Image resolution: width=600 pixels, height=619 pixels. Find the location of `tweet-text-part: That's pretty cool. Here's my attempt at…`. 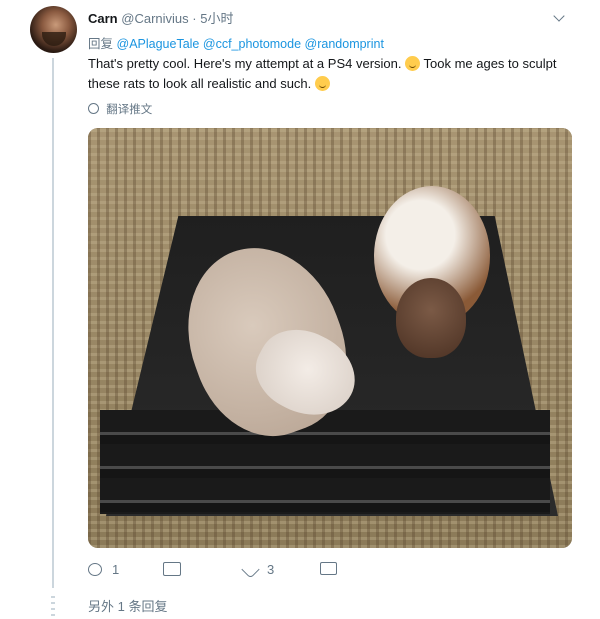

tweet-text-part: That's pretty cool. Here's my attempt at… is located at coordinates (245, 63).